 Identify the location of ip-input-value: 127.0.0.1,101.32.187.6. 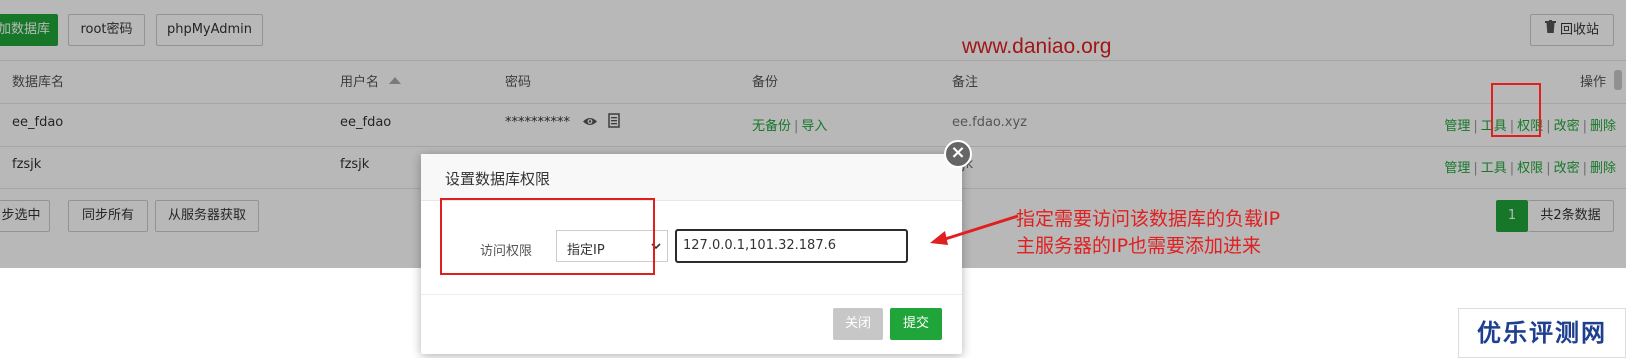
(759, 245).